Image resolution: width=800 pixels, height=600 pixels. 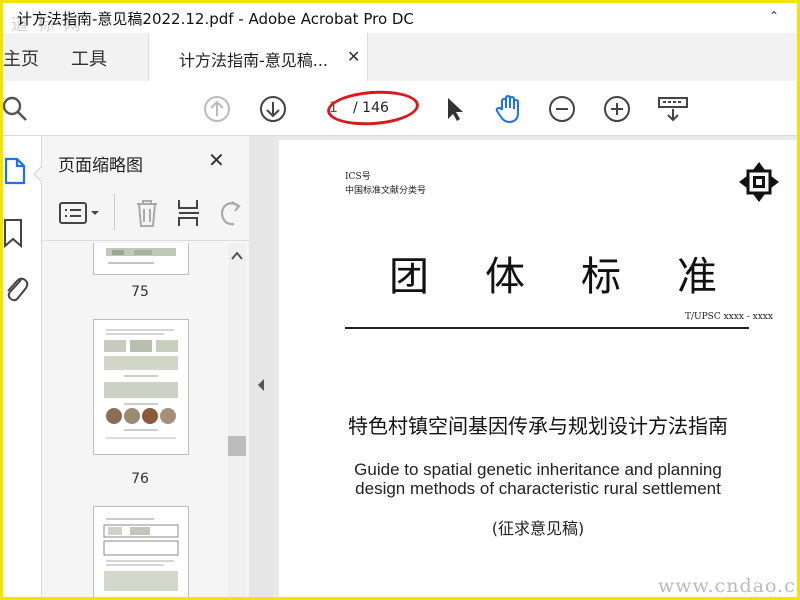 I want to click on close-panel-icon: ✕, so click(x=216, y=160).